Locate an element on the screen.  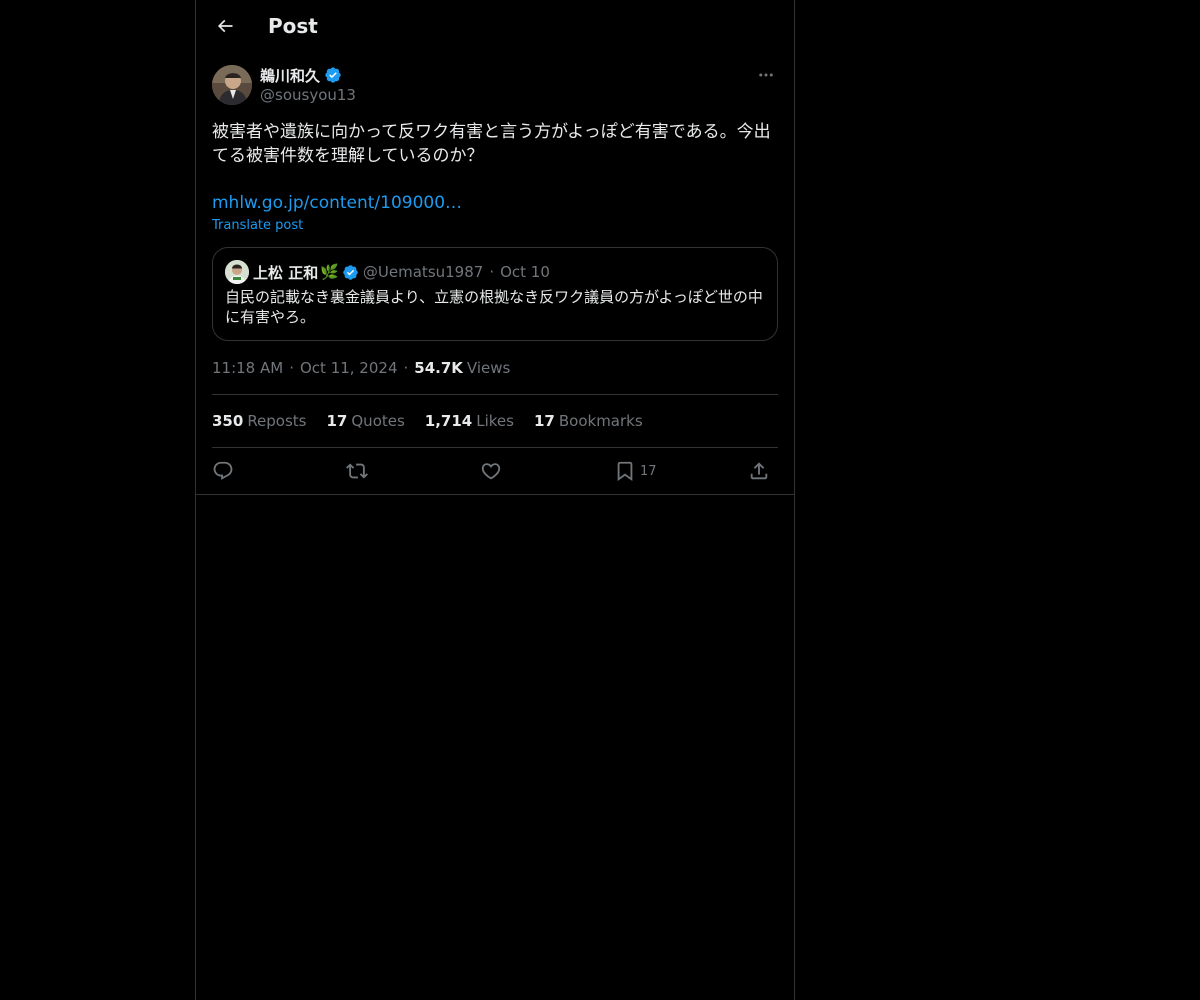
quote-verified-badge-icon is located at coordinates (350, 272).